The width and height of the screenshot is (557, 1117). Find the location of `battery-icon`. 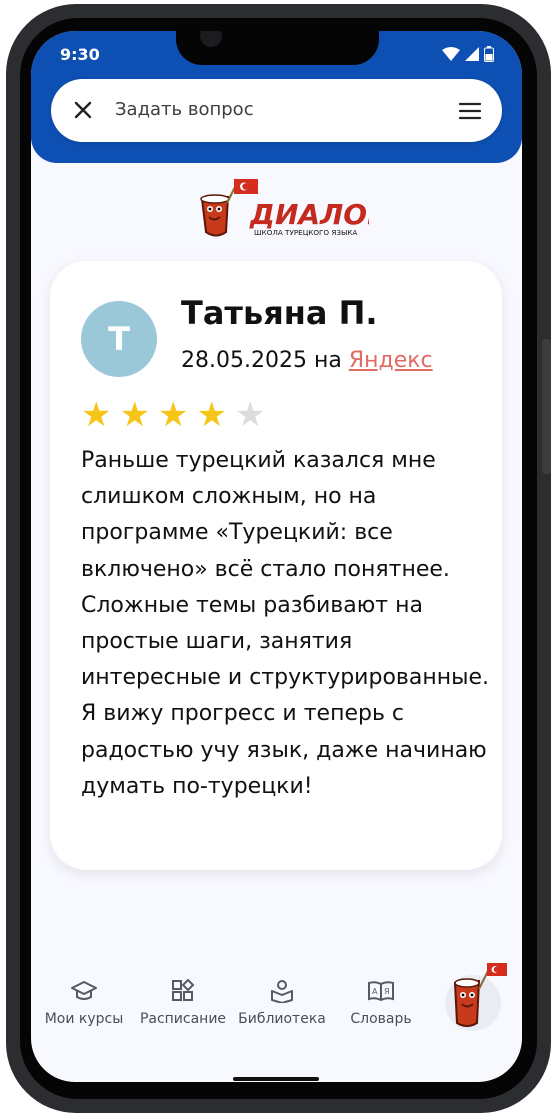

battery-icon is located at coordinates (489, 54).